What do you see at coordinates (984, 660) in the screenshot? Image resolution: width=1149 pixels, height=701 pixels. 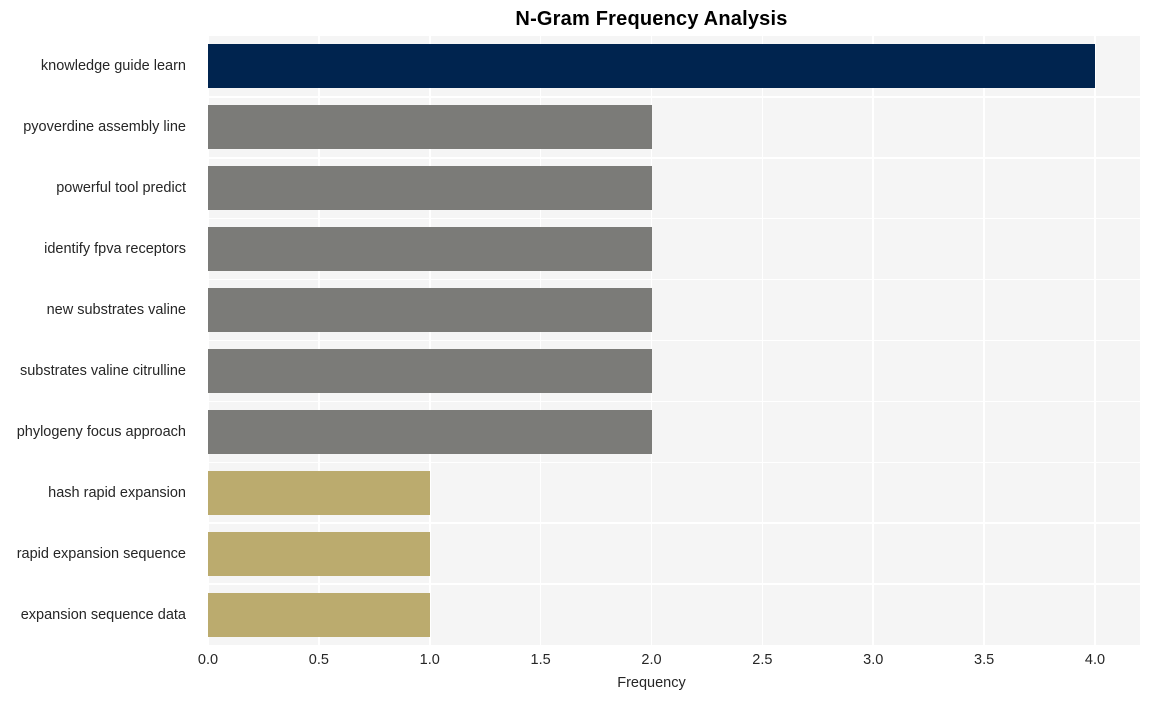 I see `x-axis-tick-label: 3.5` at bounding box center [984, 660].